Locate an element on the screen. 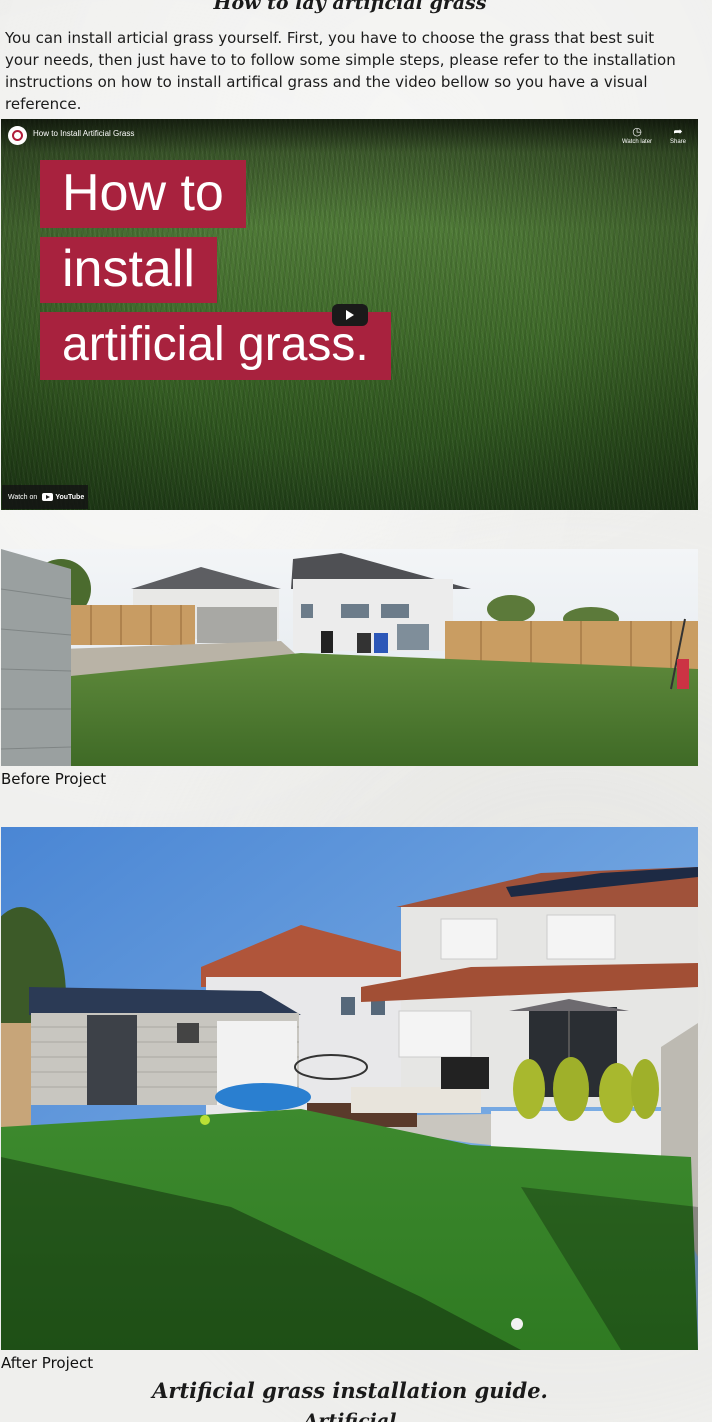 The height and width of the screenshot is (1422, 712). thumbnail-title-line-2: install is located at coordinates (128, 270).